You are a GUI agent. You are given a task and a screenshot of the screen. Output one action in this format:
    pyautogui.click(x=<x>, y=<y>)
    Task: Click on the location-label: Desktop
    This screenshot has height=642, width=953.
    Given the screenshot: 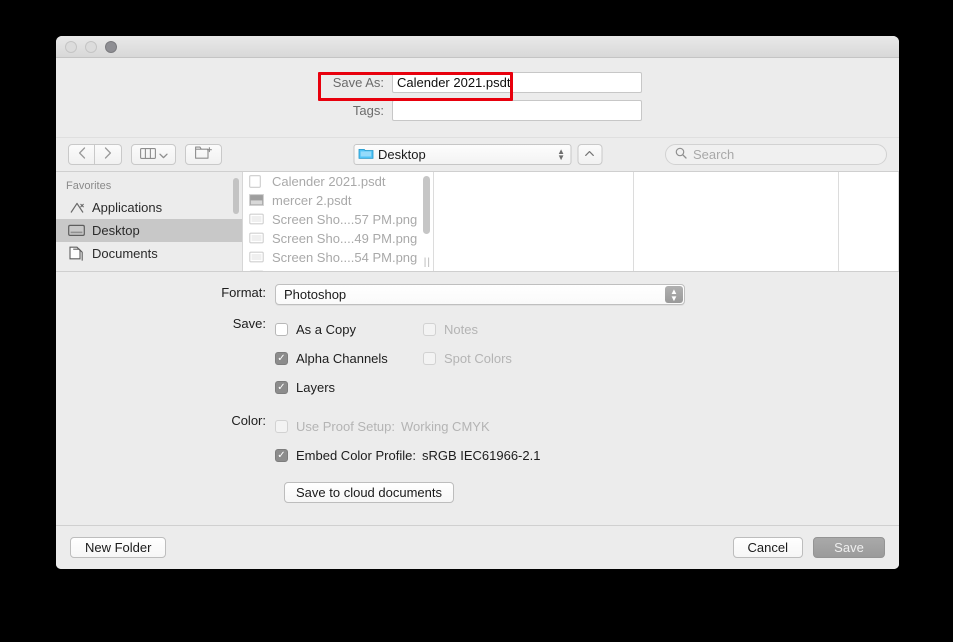 What is the action you would take?
    pyautogui.click(x=402, y=154)
    